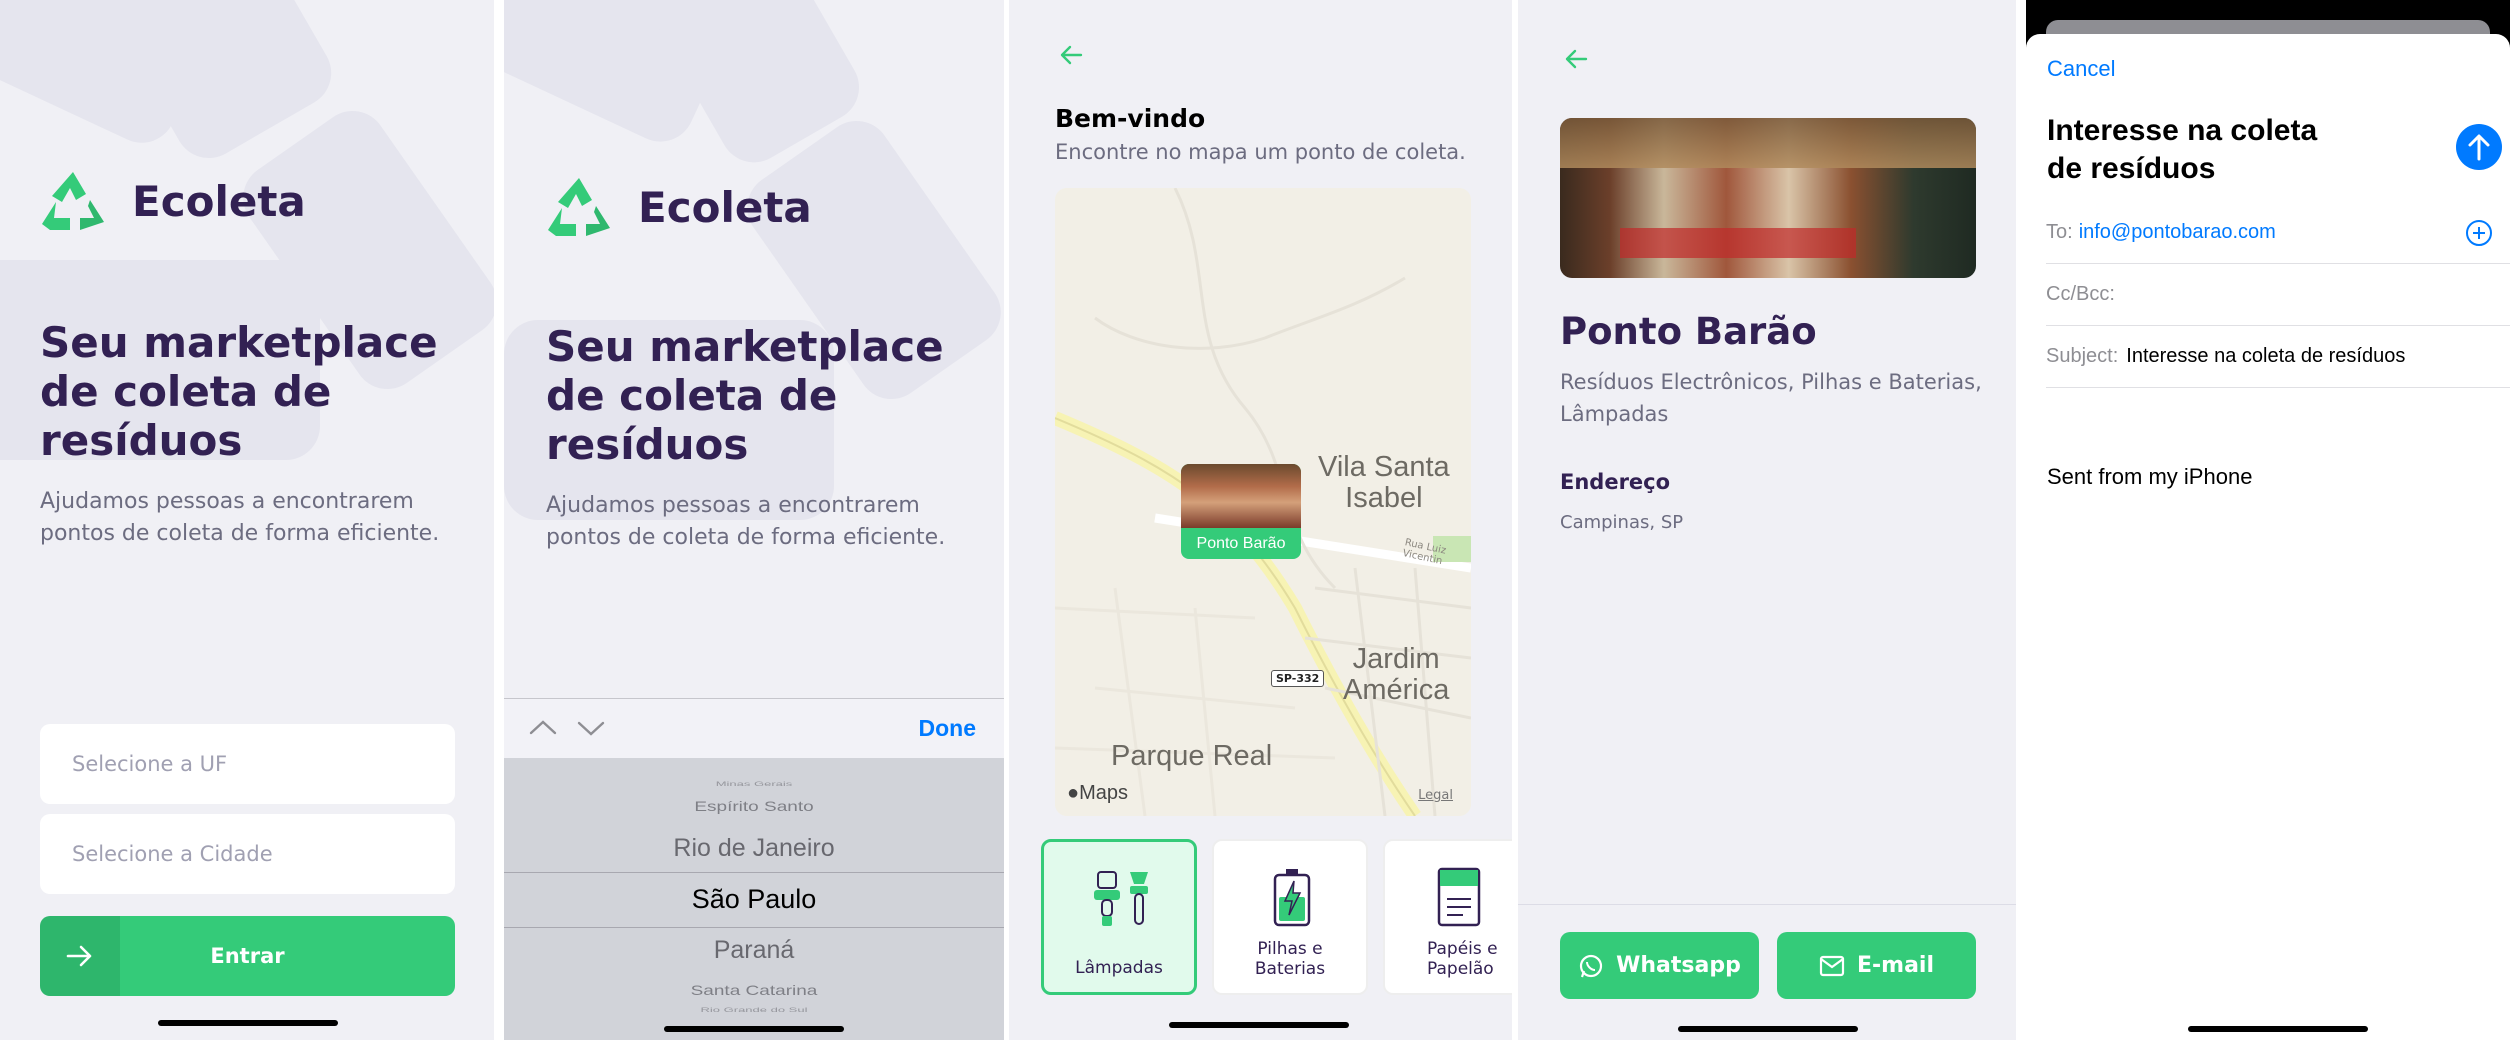 This screenshot has height=1040, width=2510. I want to click on picker-item: Minas Gerais, so click(754, 784).